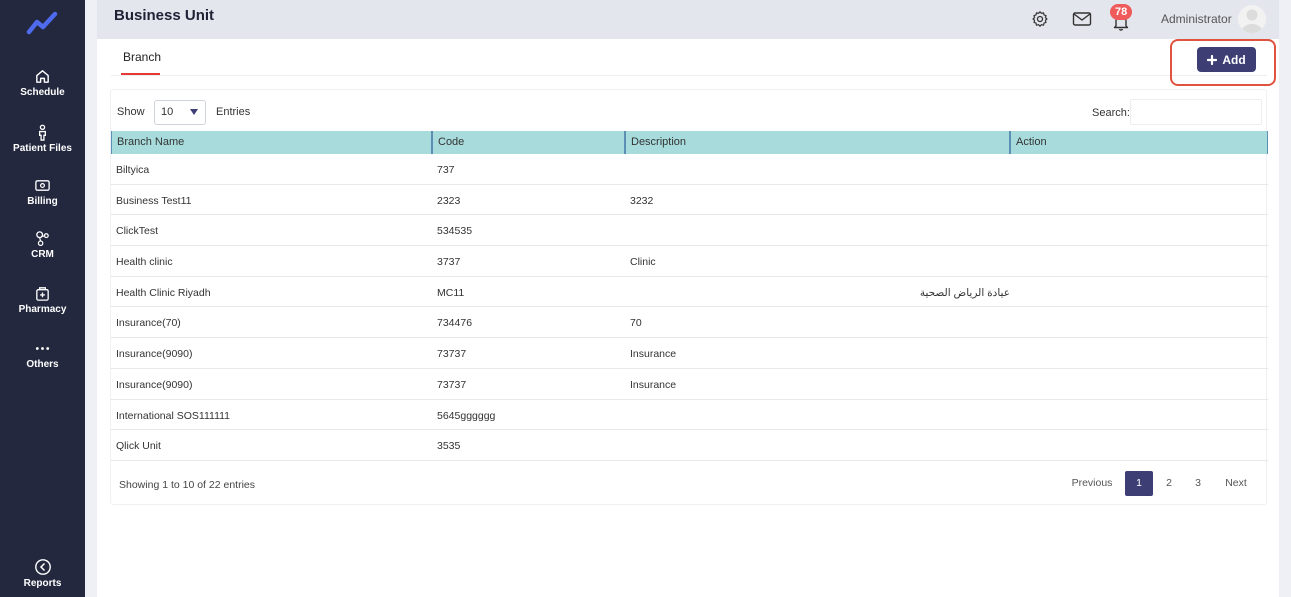 Image resolution: width=1291 pixels, height=597 pixels. What do you see at coordinates (154, 200) in the screenshot?
I see `cell-branch-name: Business Test11` at bounding box center [154, 200].